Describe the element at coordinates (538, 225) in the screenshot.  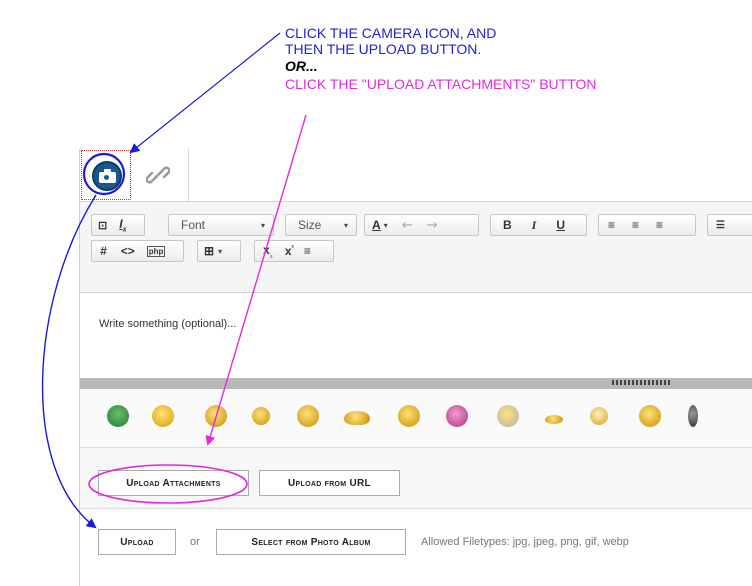
I see `toolbar-group-style: B I U` at that location.